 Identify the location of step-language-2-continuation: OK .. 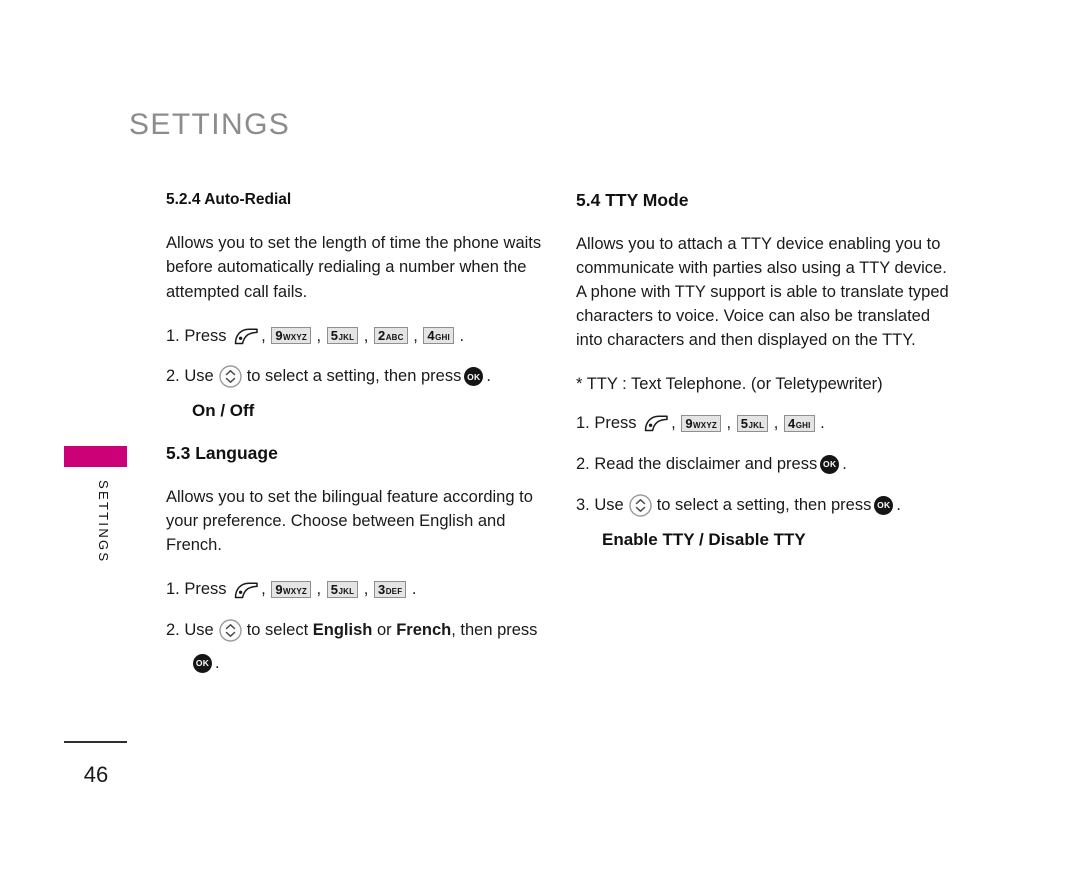
(368, 663).